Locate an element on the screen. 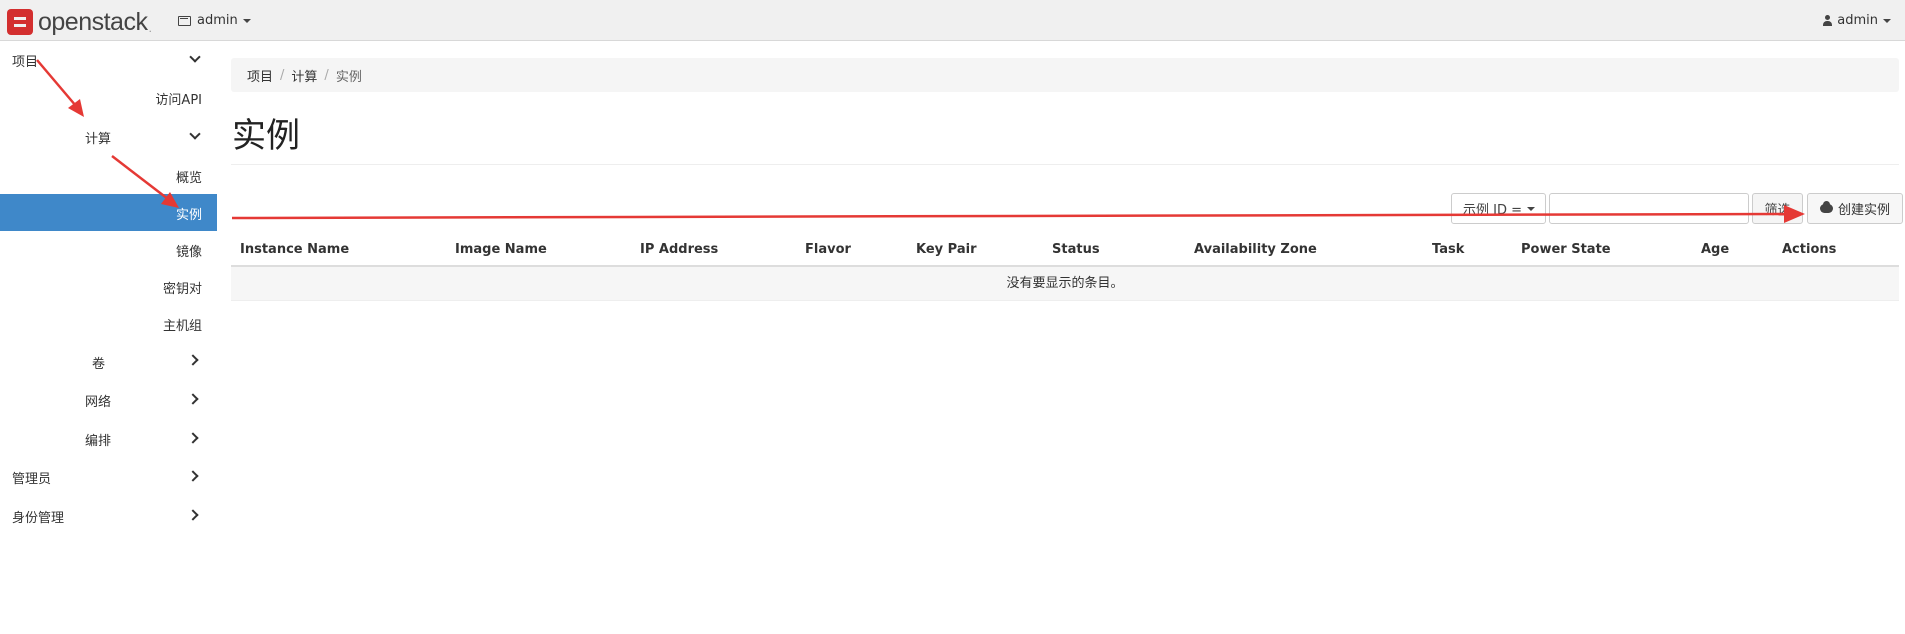 This screenshot has width=1905, height=634. openstack-logo: openstack . is located at coordinates (79, 21).